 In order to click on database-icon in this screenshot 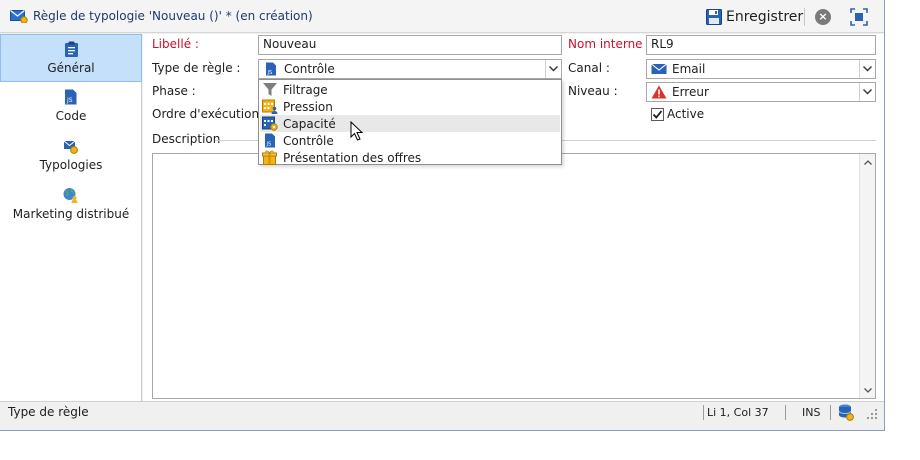, I will do `click(846, 412)`.